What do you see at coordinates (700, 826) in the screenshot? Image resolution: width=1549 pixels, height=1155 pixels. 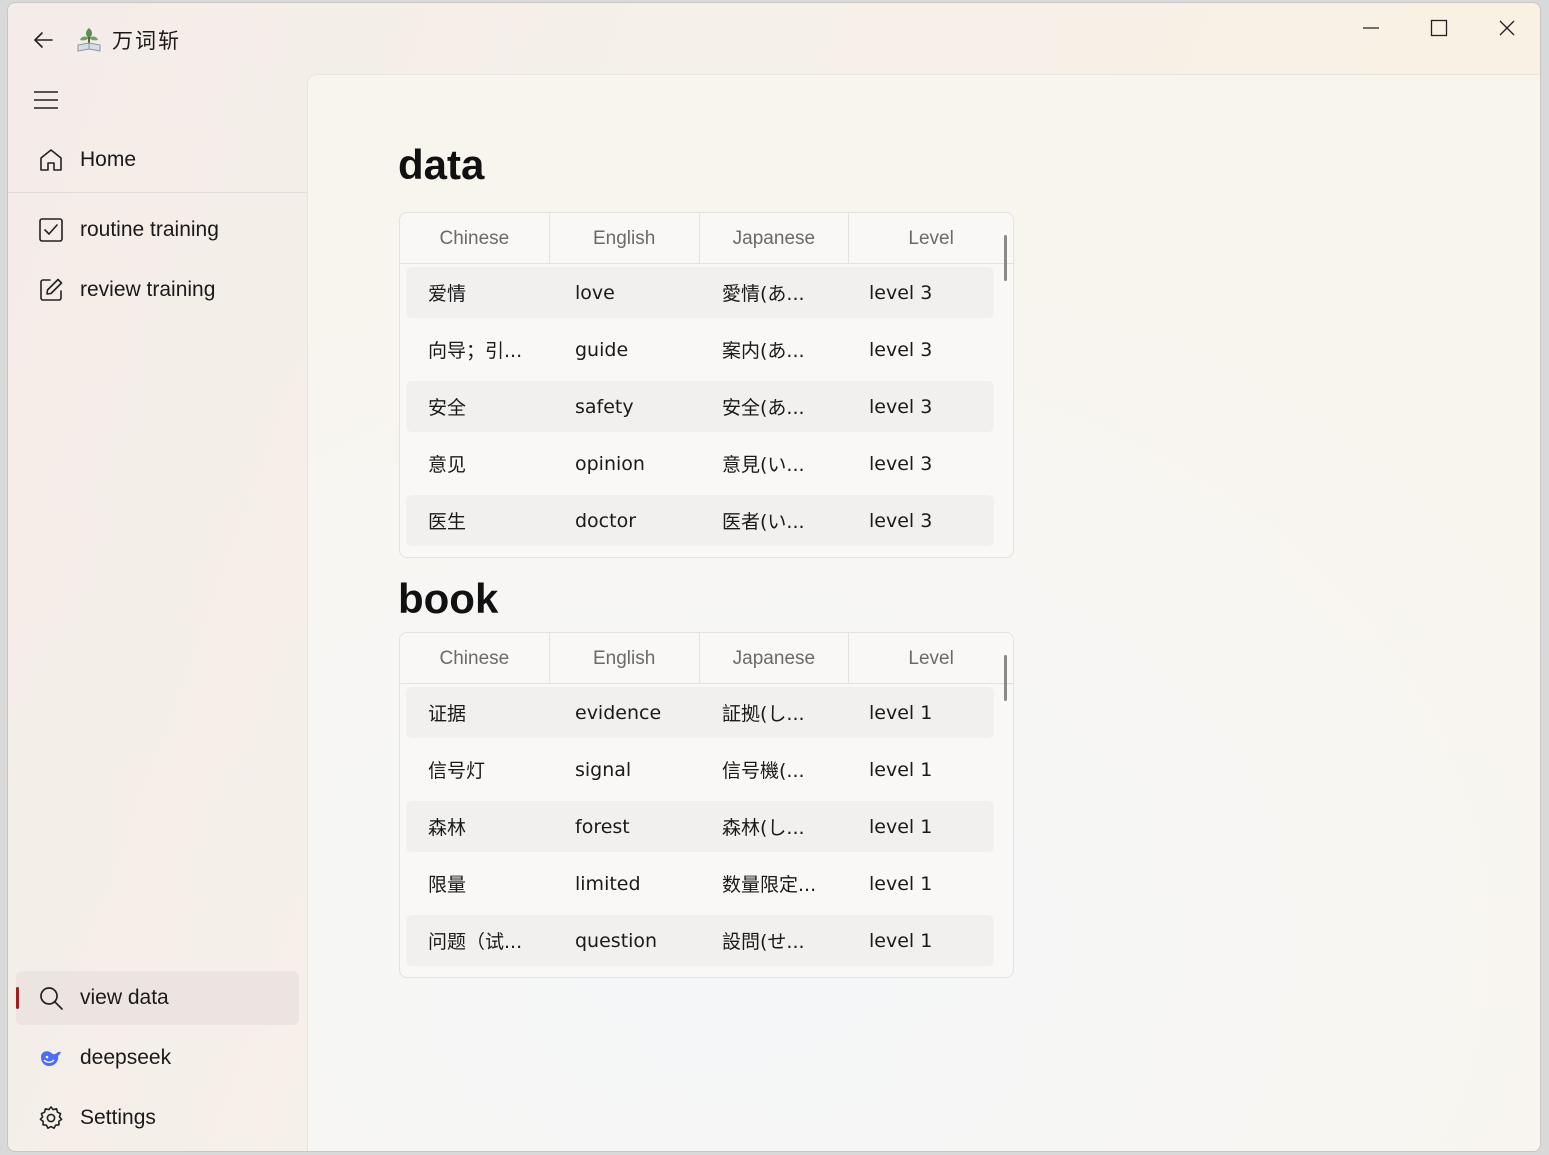 I see `table-row: 森林 forest 森林(し... level 1` at bounding box center [700, 826].